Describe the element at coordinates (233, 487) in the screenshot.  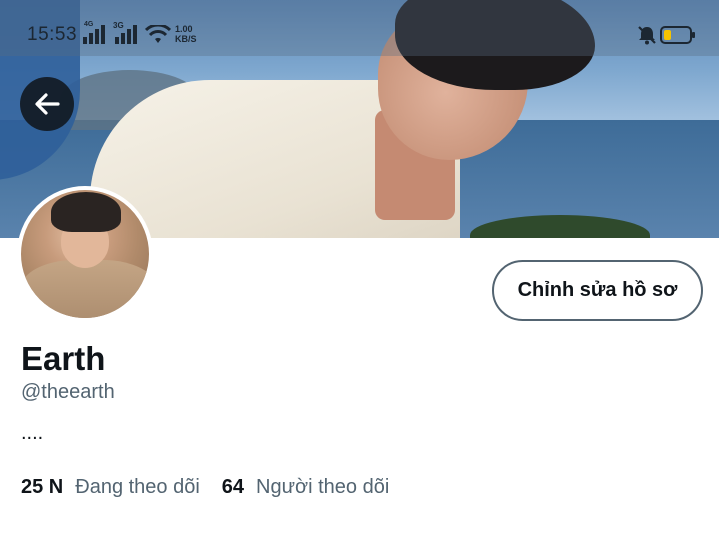
I see `followers-count: 64` at that location.